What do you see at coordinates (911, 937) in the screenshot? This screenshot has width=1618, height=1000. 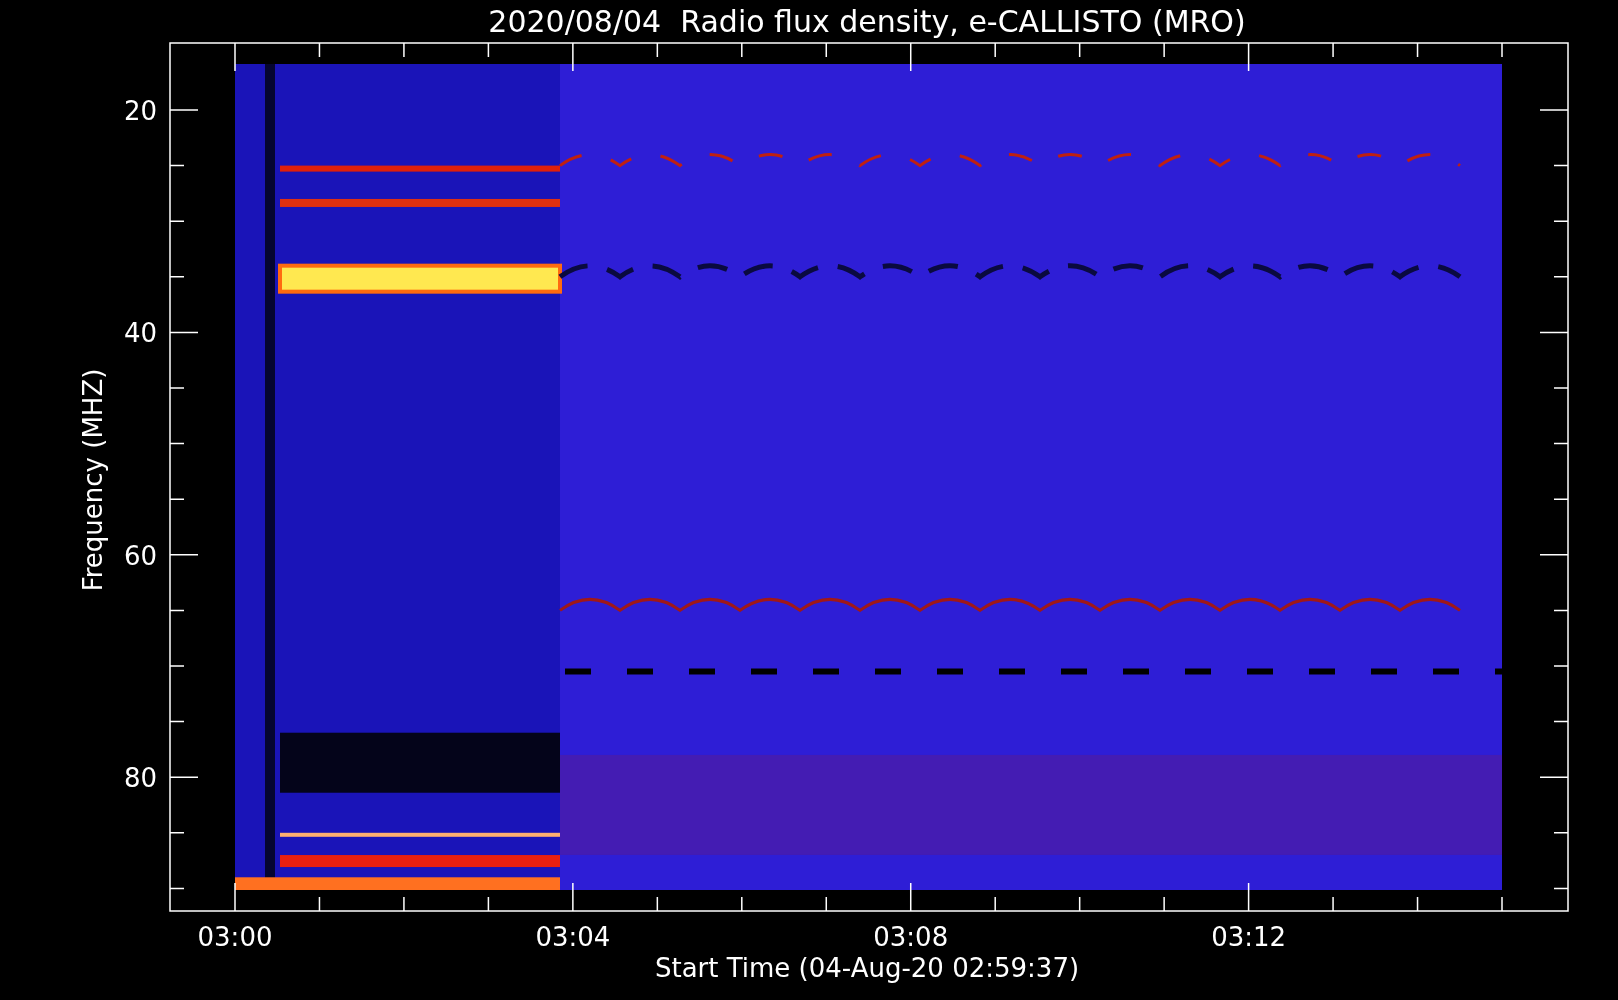 I see `x-tick-label: 03:08` at bounding box center [911, 937].